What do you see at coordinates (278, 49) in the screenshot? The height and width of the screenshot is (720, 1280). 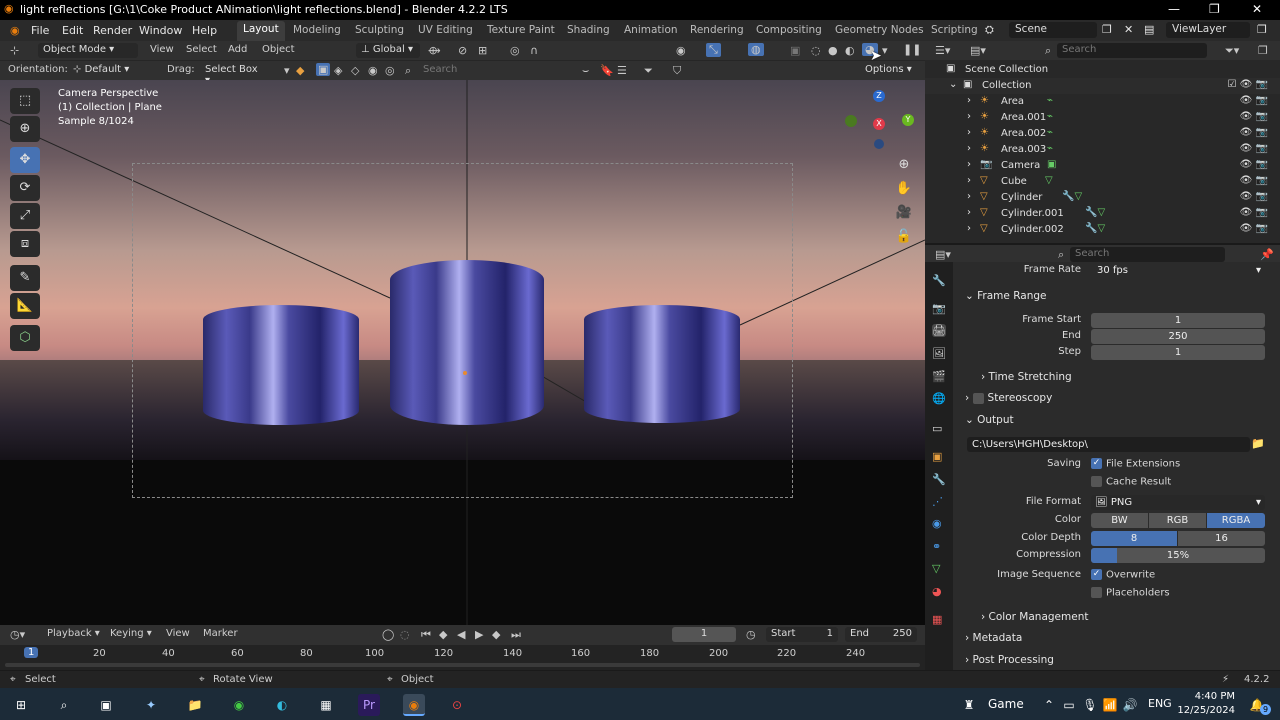 I see `menu-object: Object` at bounding box center [278, 49].